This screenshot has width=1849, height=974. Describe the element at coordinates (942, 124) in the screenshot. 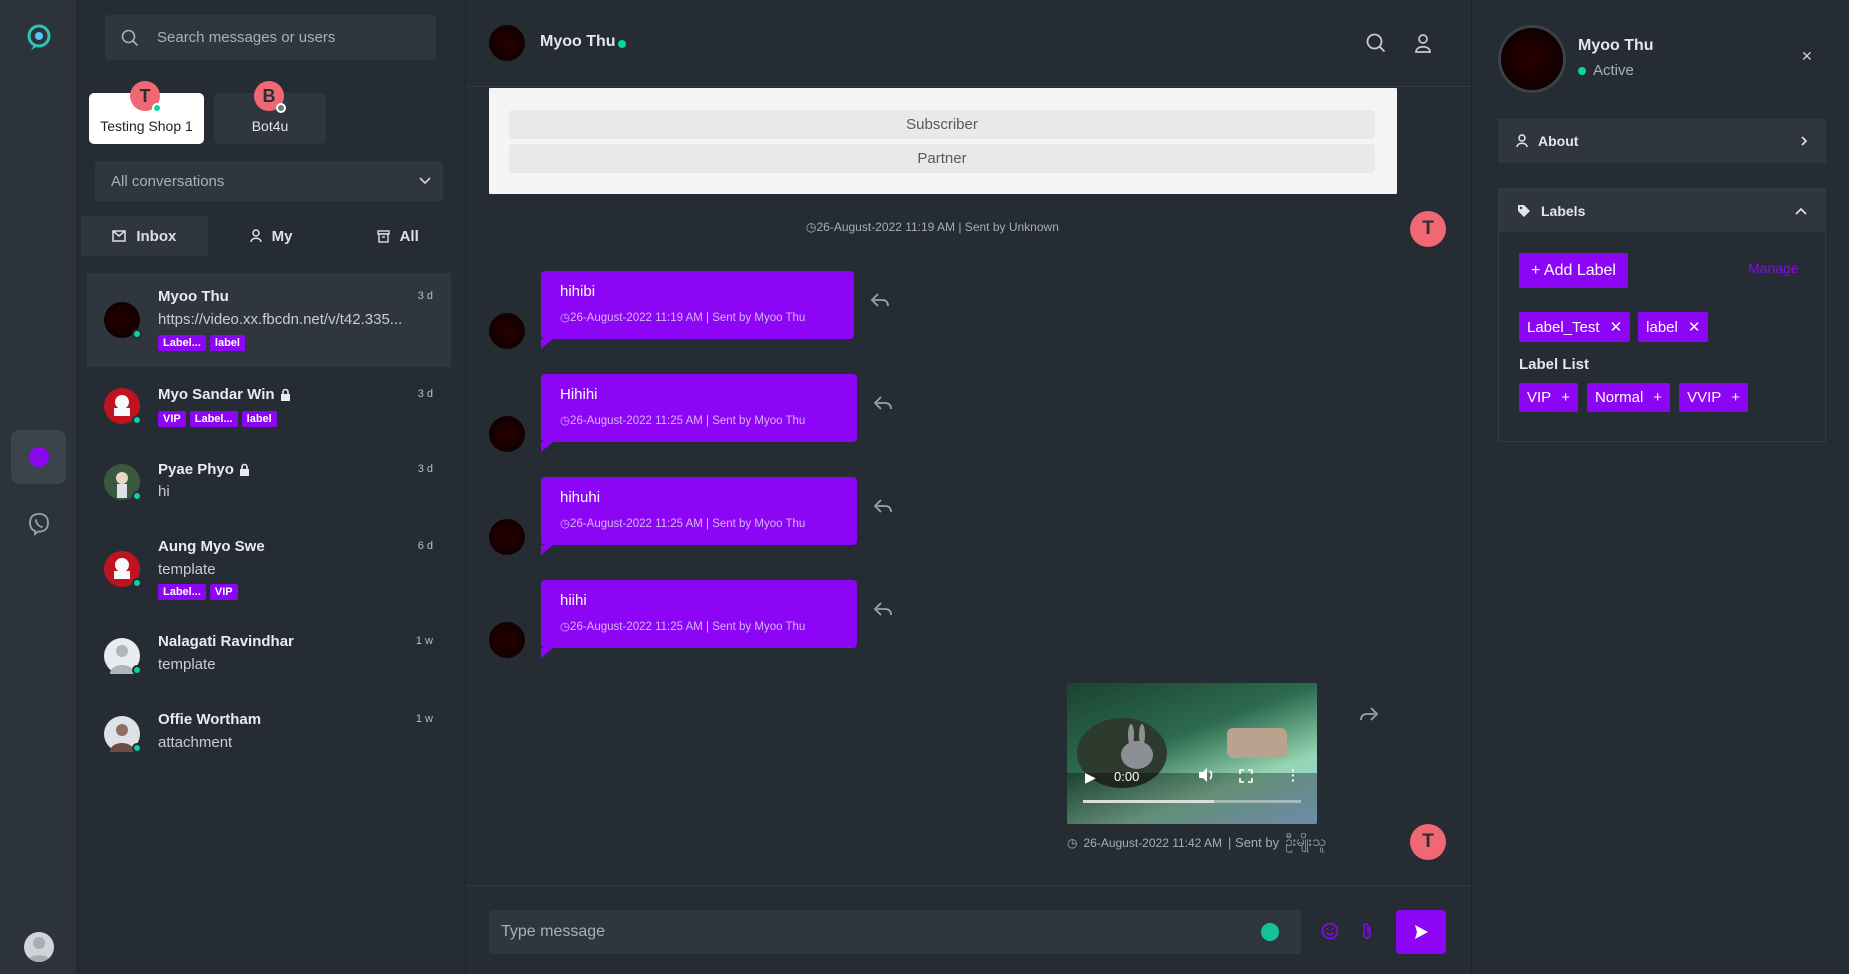

I see `subscriber-button: Subscriber` at that location.